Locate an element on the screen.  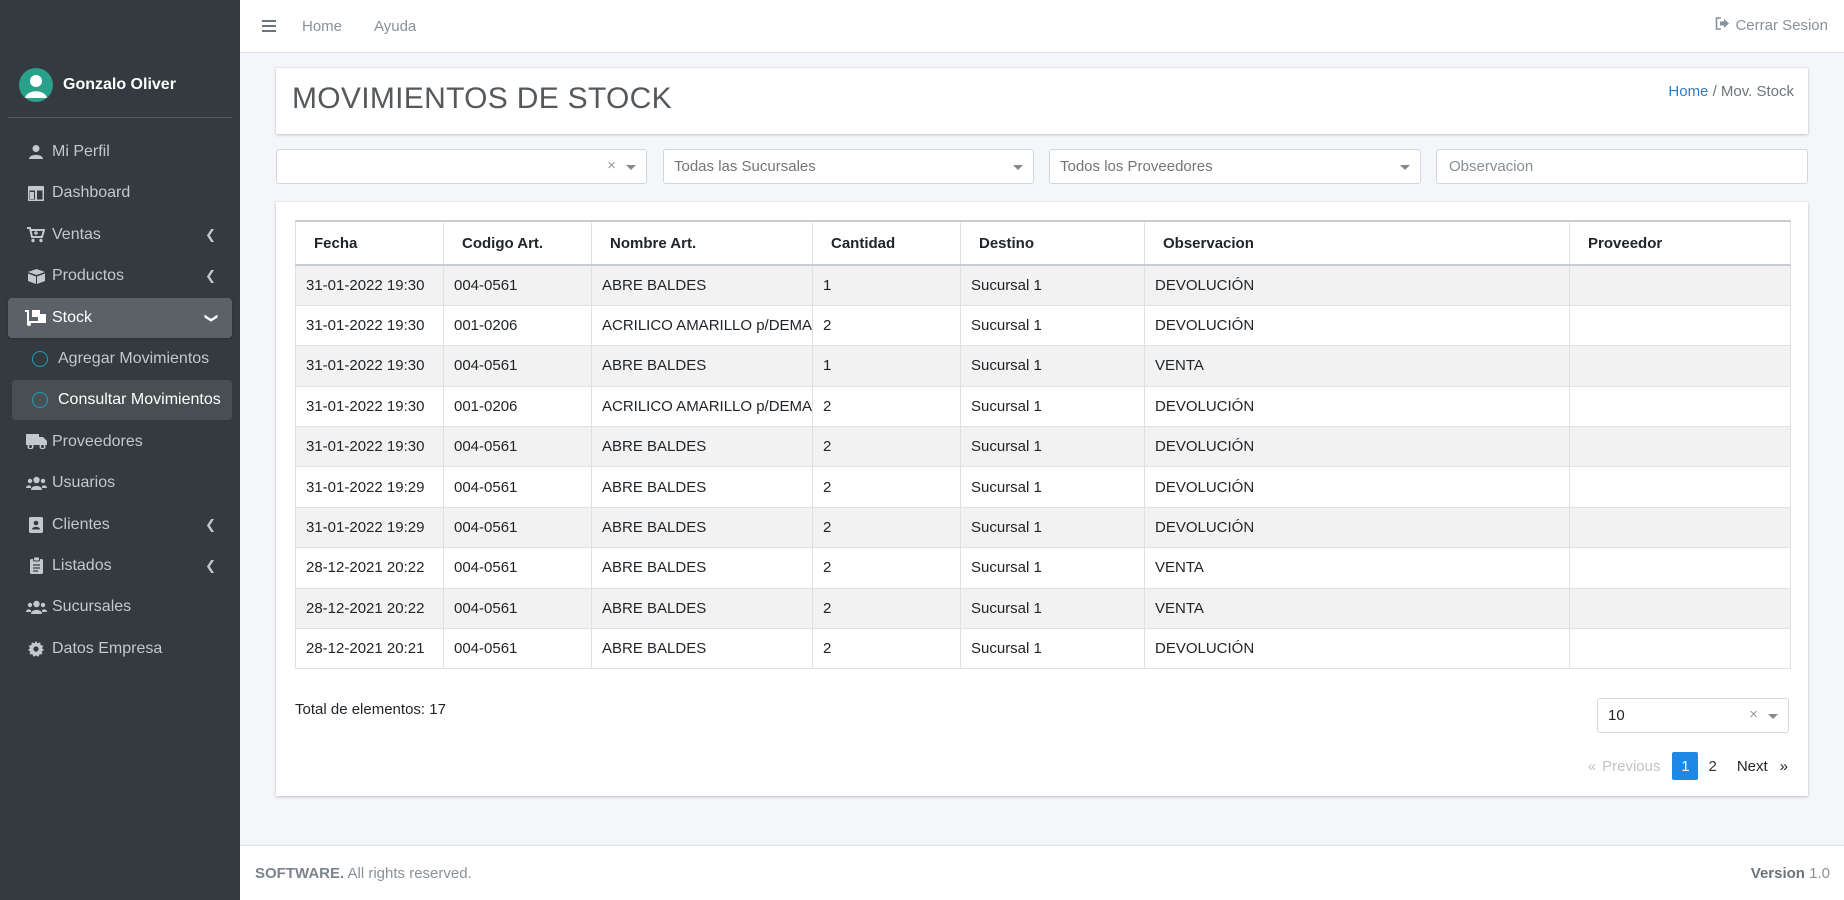
sidebar-item-agregar-movimientos: Agregar Movimientos is located at coordinates (120, 359).